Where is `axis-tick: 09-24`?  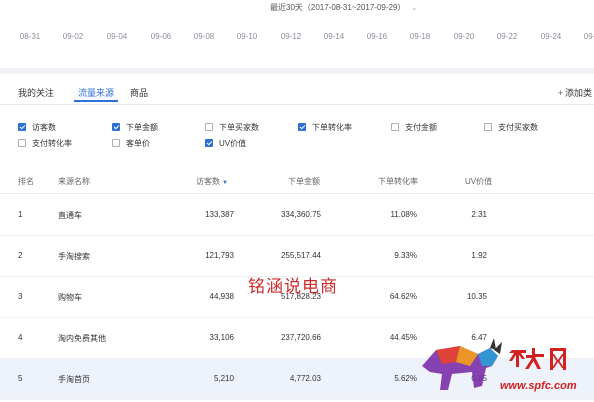
axis-tick: 09-24 is located at coordinates (551, 36).